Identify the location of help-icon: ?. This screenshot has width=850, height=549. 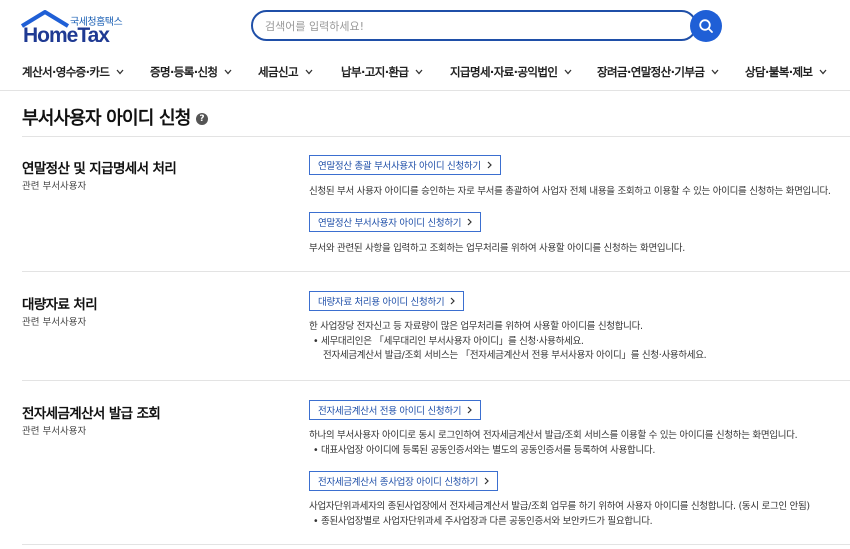
(201, 118).